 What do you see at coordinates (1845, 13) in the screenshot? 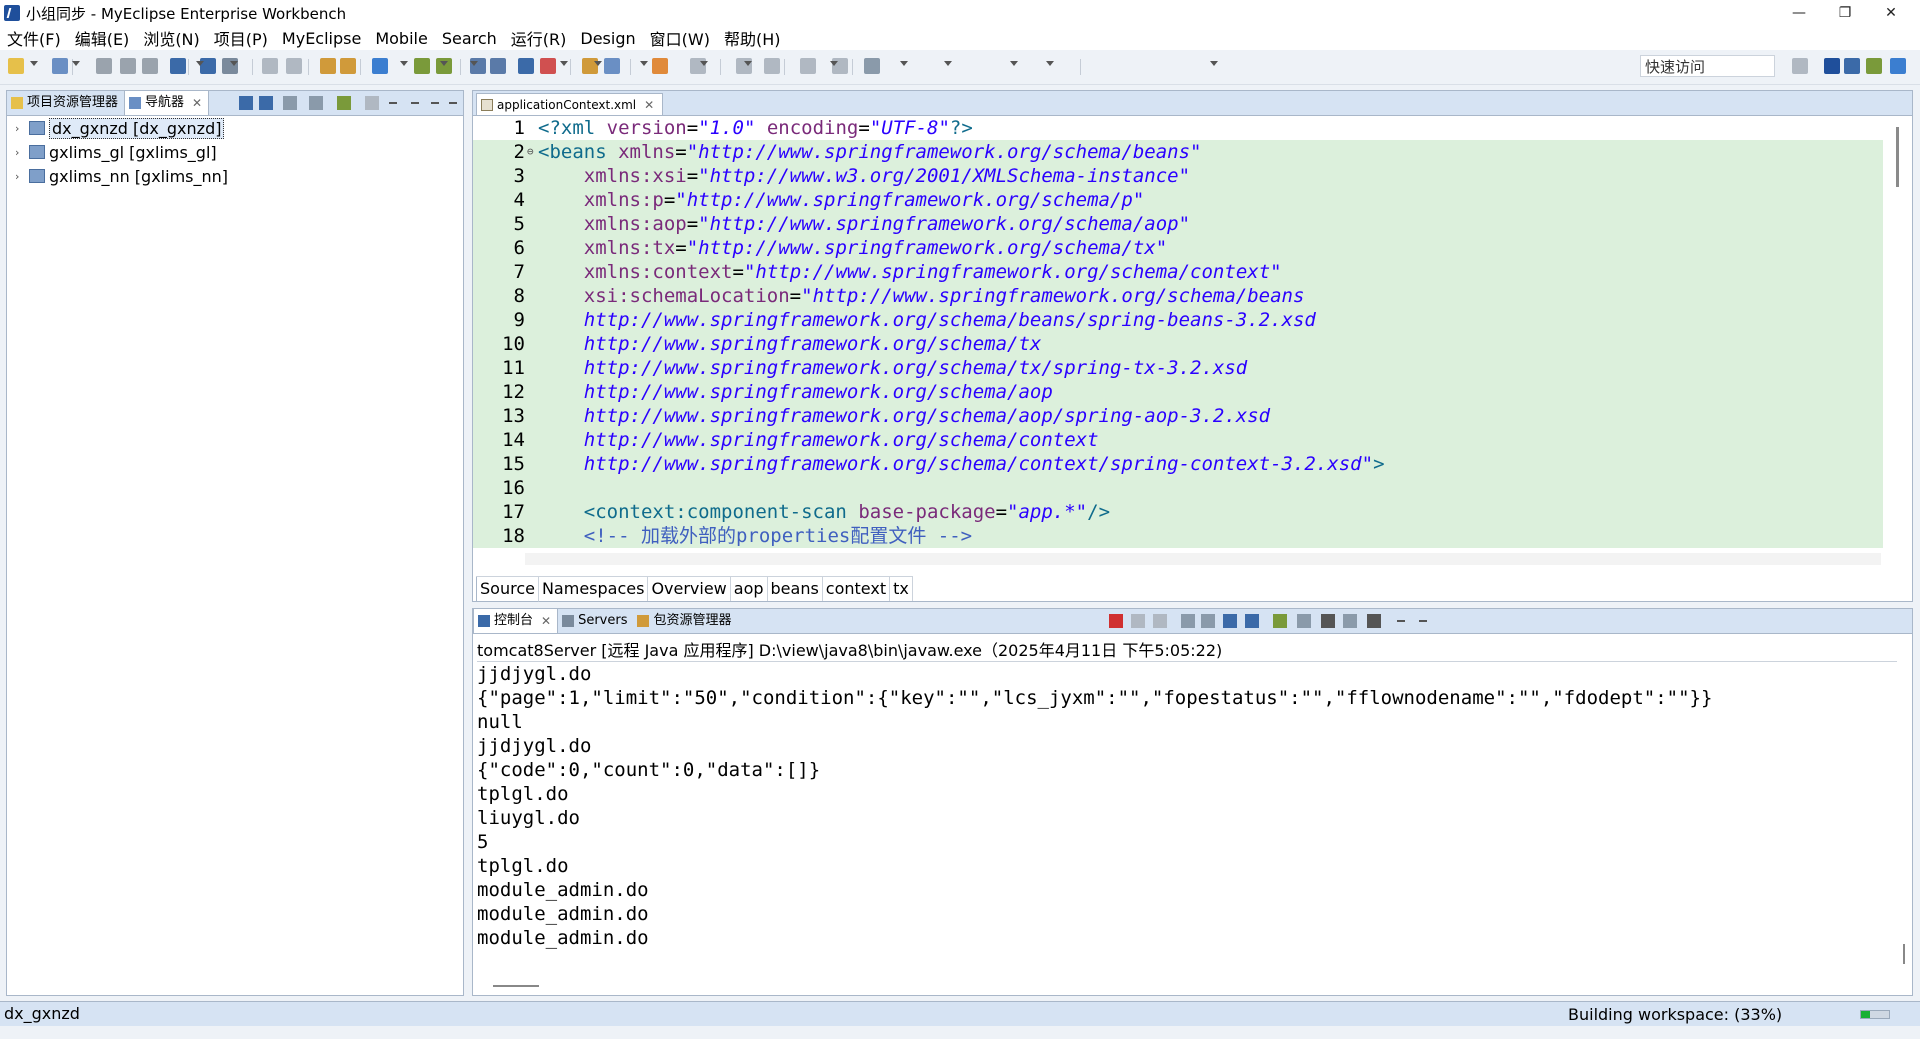
I see `maximize-button: ❐` at bounding box center [1845, 13].